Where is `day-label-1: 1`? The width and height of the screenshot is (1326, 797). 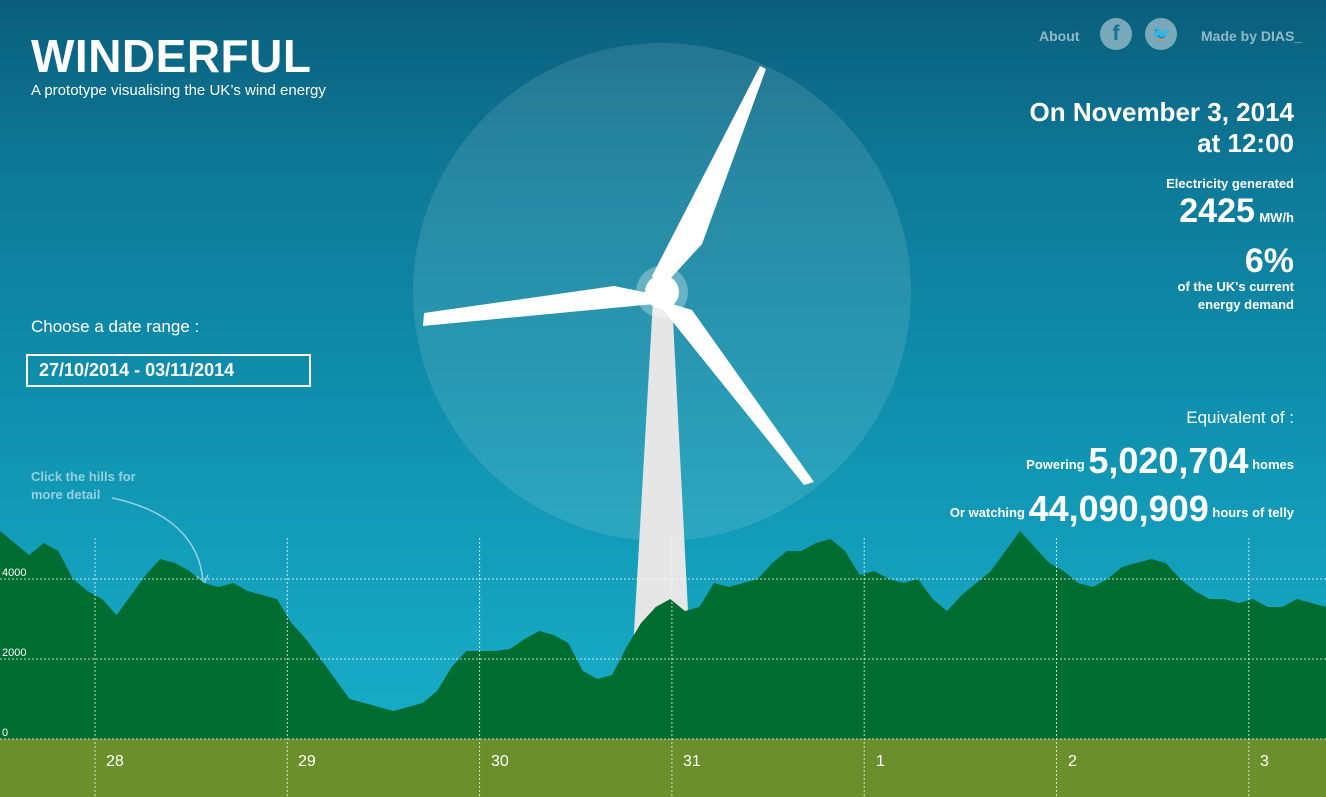 day-label-1: 1 is located at coordinates (880, 761).